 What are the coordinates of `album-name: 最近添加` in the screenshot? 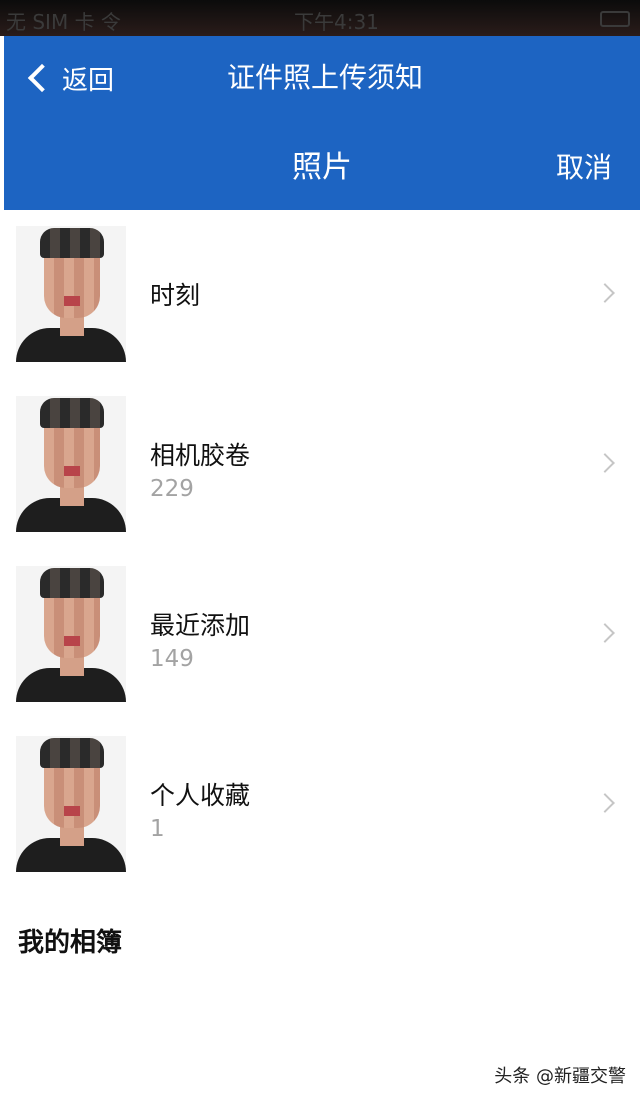 It's located at (200, 625).